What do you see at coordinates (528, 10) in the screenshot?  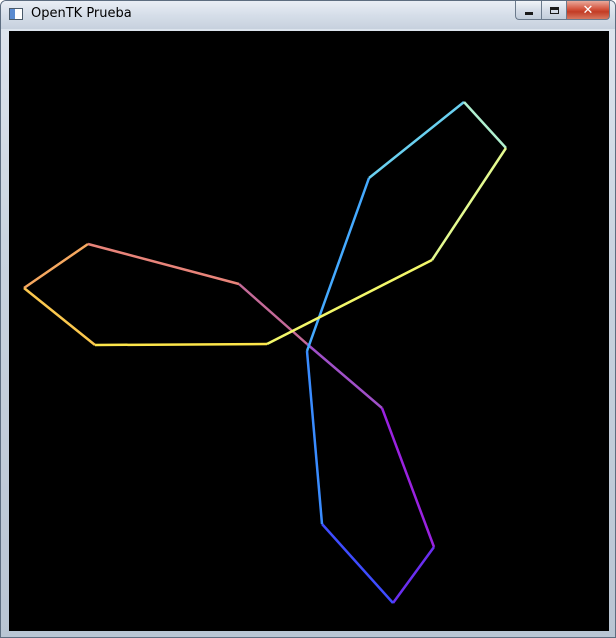 I see `minimize-button` at bounding box center [528, 10].